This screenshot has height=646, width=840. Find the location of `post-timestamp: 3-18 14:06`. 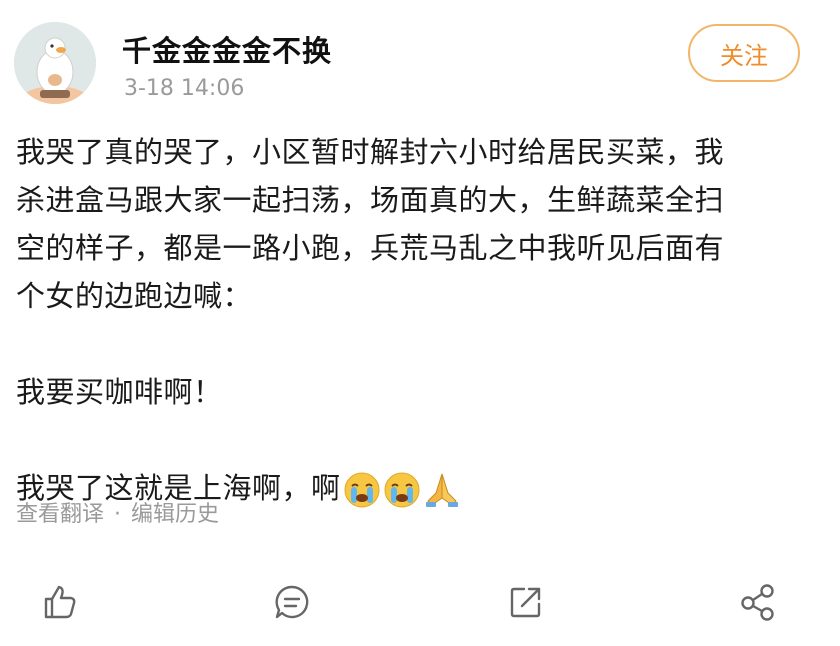

post-timestamp: 3-18 14:06 is located at coordinates (184, 88).